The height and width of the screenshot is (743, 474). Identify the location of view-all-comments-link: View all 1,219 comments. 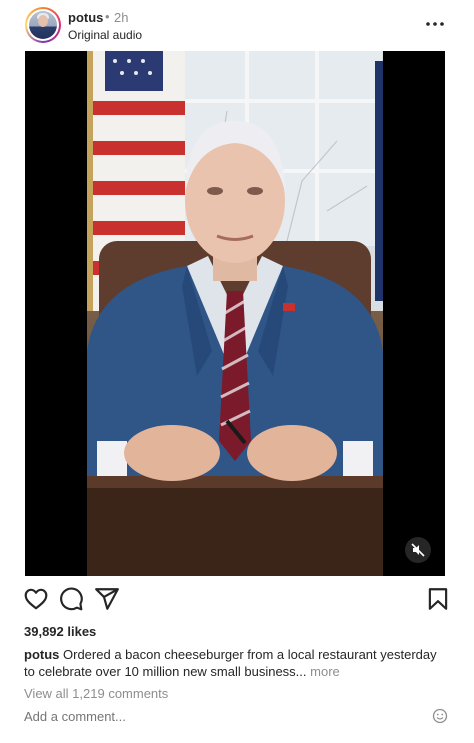
(96, 693).